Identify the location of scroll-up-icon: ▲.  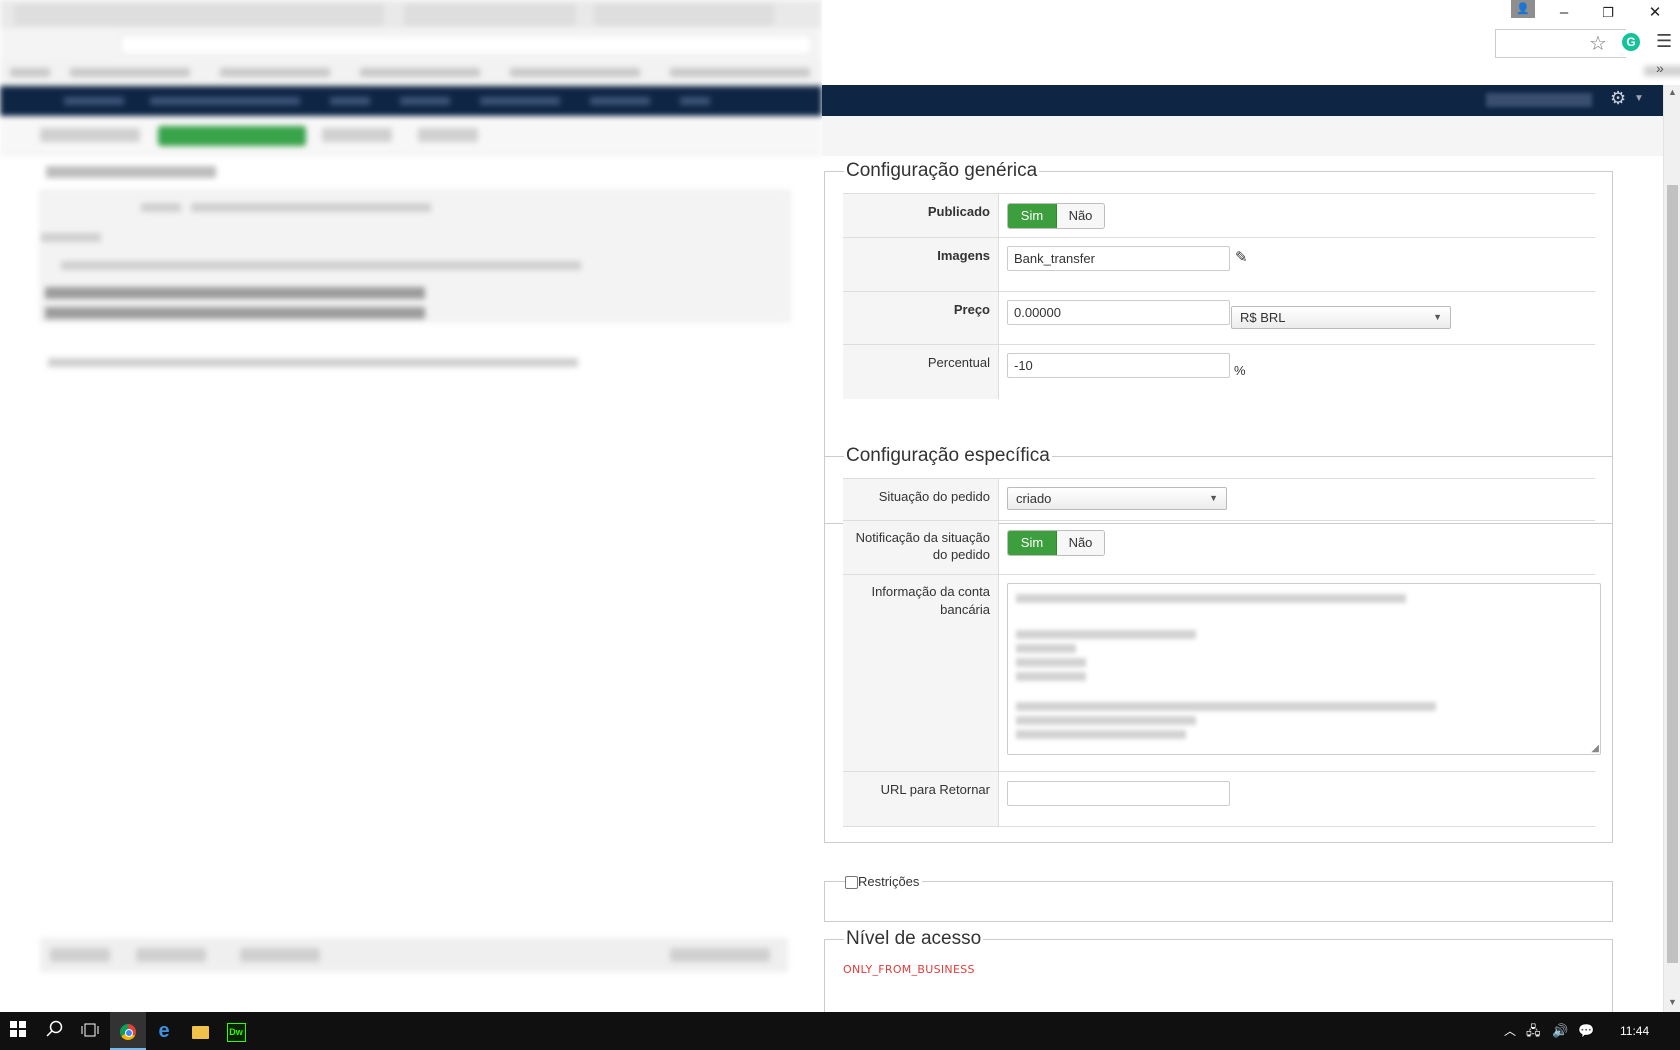
(1672, 92).